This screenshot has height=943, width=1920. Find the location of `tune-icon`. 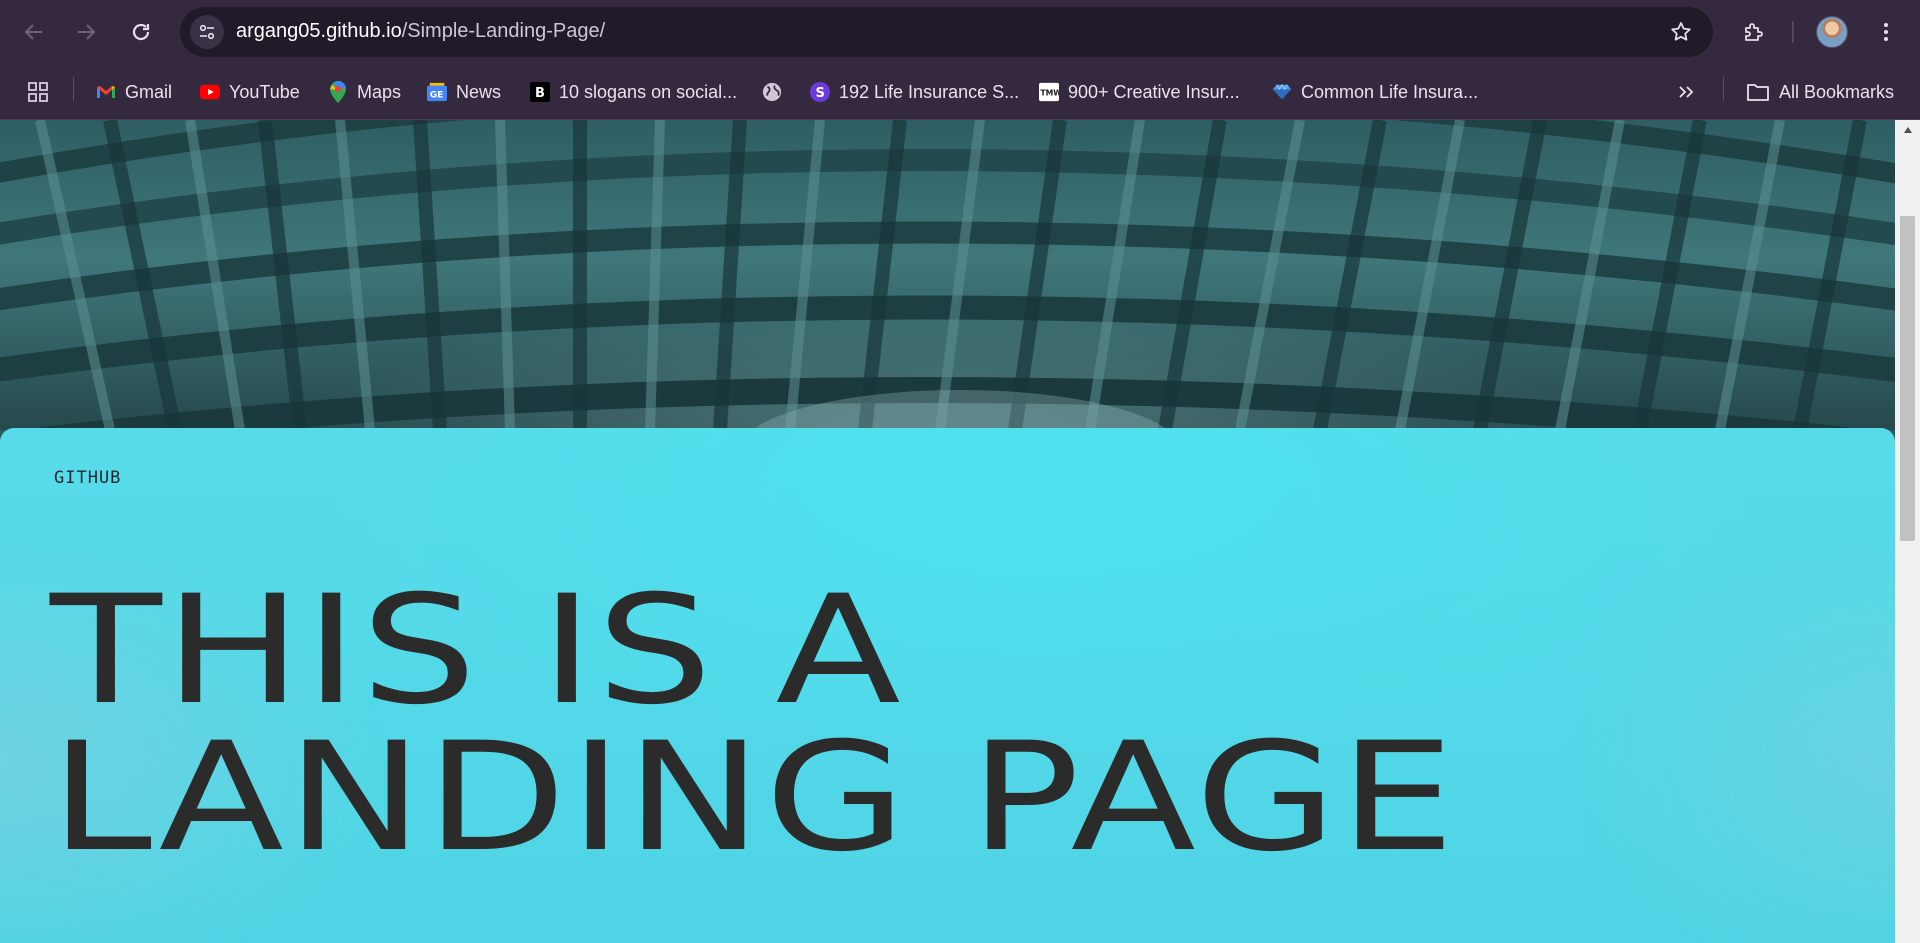

tune-icon is located at coordinates (207, 32).